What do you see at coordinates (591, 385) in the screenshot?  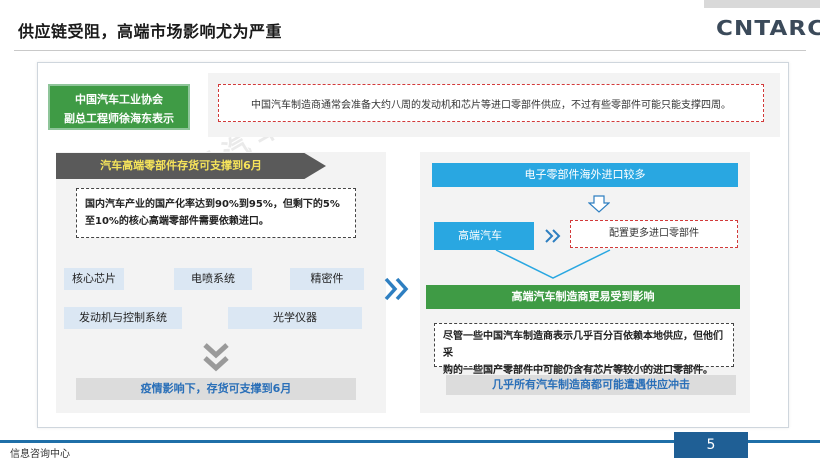 I see `supply-shock-label: 几乎所有汽车制造商都可能遭遇供应冲击` at bounding box center [591, 385].